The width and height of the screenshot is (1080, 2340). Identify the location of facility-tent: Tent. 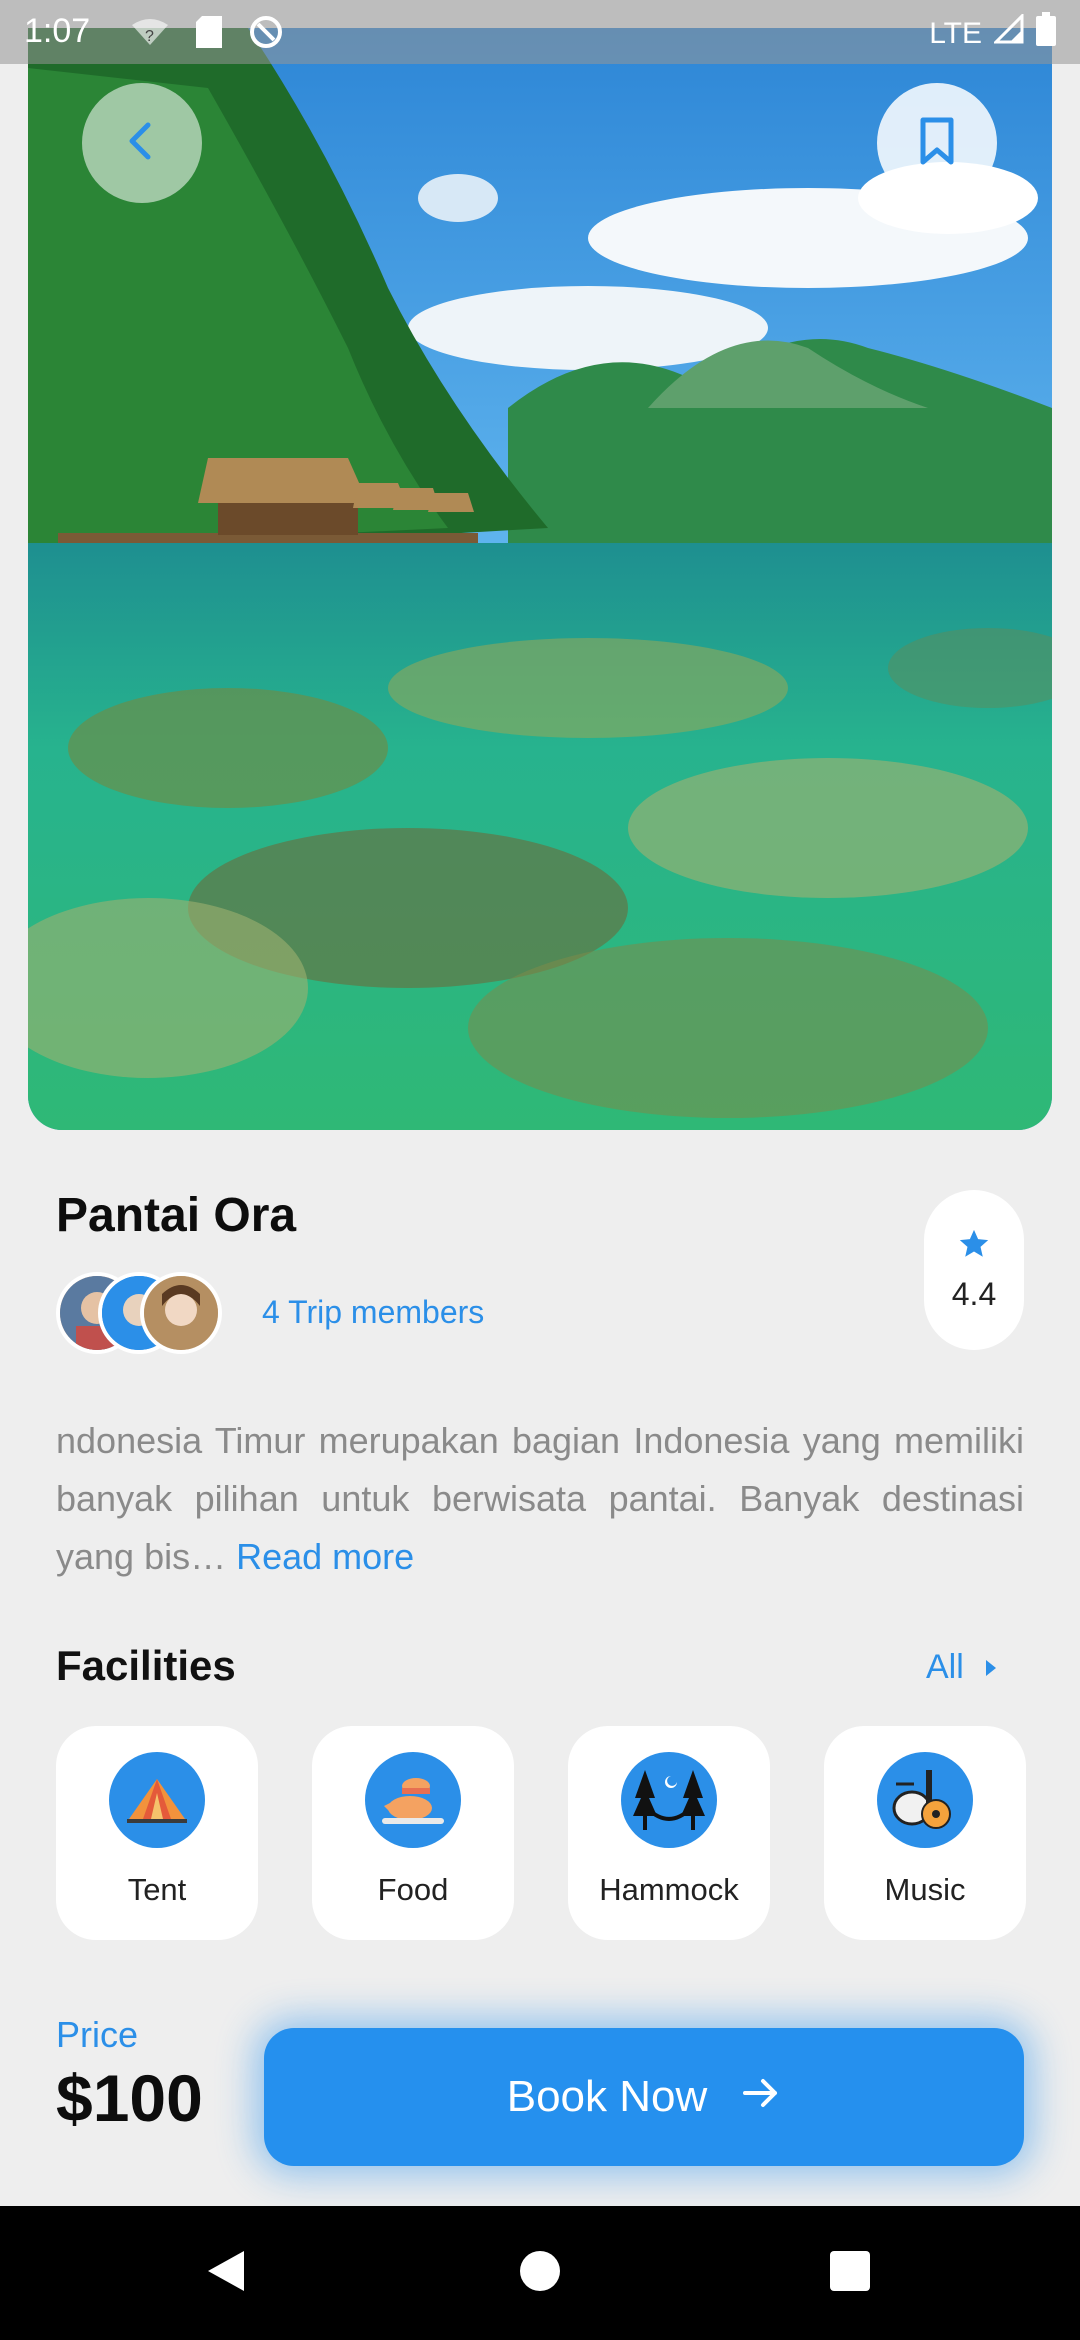
(157, 1833).